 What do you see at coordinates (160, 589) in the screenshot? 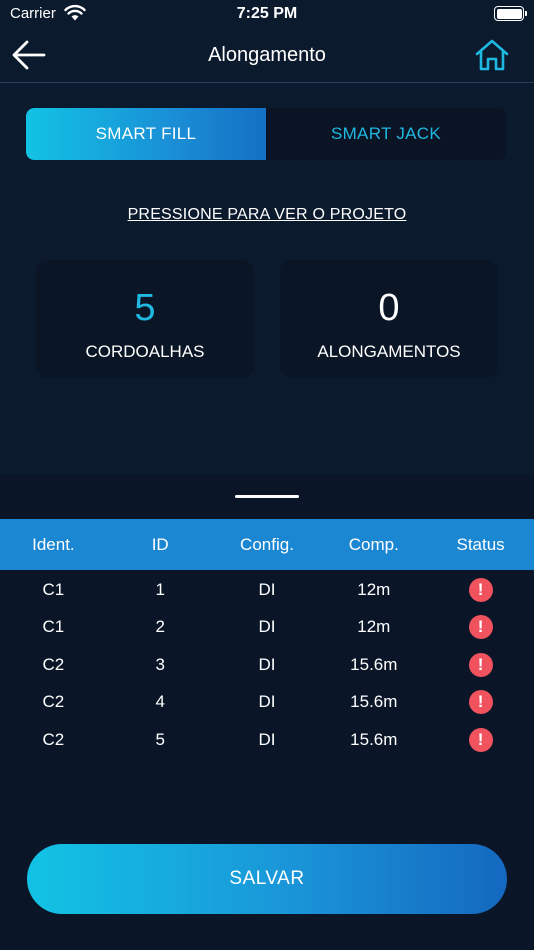
I see `cell-id: 1` at bounding box center [160, 589].